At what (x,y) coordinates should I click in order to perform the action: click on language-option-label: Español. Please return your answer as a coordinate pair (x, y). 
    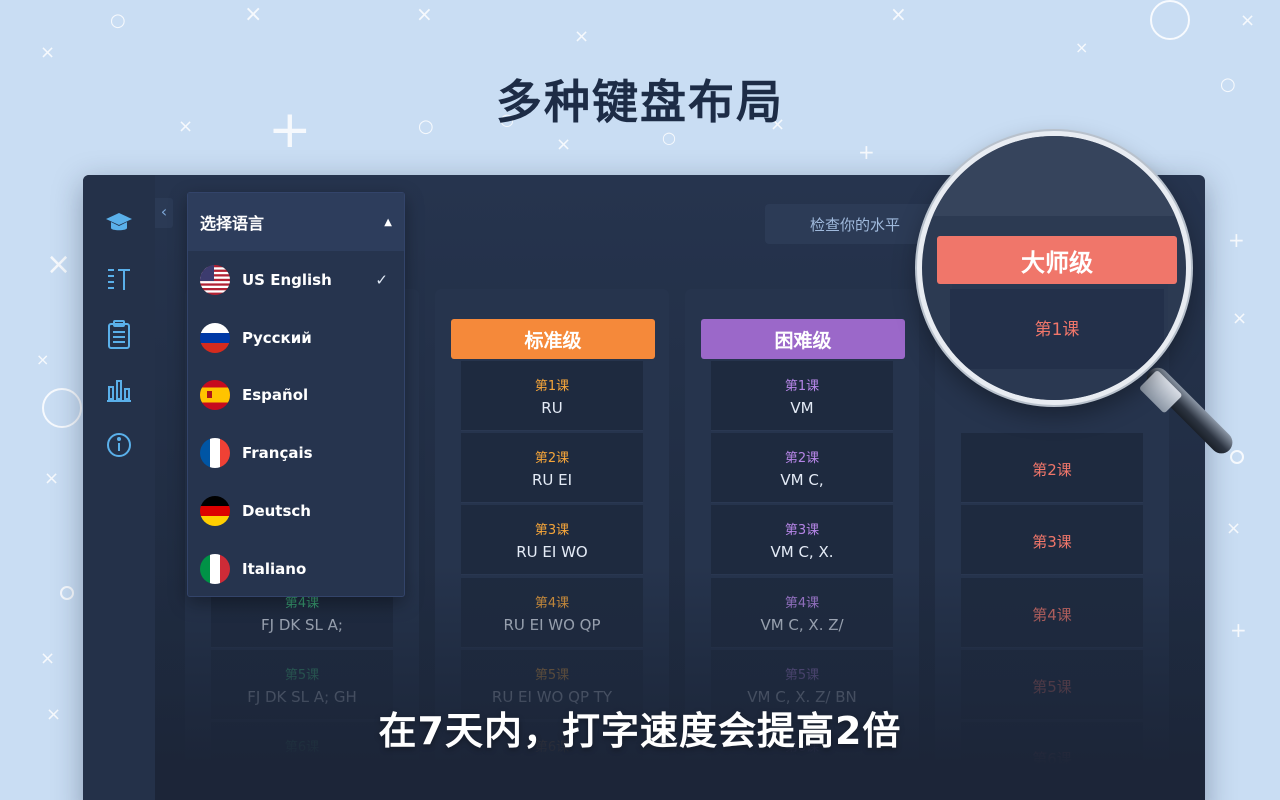
    Looking at the image, I should click on (275, 395).